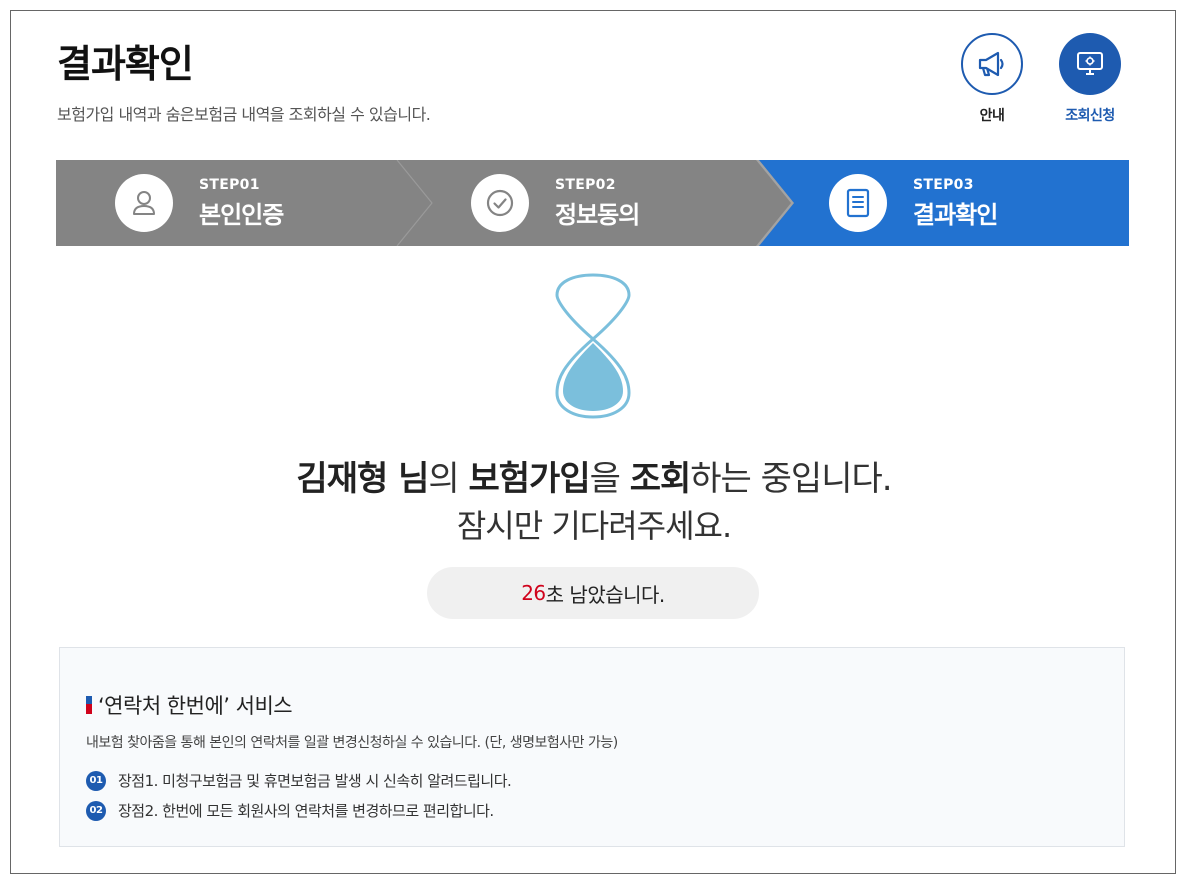 This screenshot has width=1184, height=884. What do you see at coordinates (943, 184) in the screenshot?
I see `step-3-number: STEP03` at bounding box center [943, 184].